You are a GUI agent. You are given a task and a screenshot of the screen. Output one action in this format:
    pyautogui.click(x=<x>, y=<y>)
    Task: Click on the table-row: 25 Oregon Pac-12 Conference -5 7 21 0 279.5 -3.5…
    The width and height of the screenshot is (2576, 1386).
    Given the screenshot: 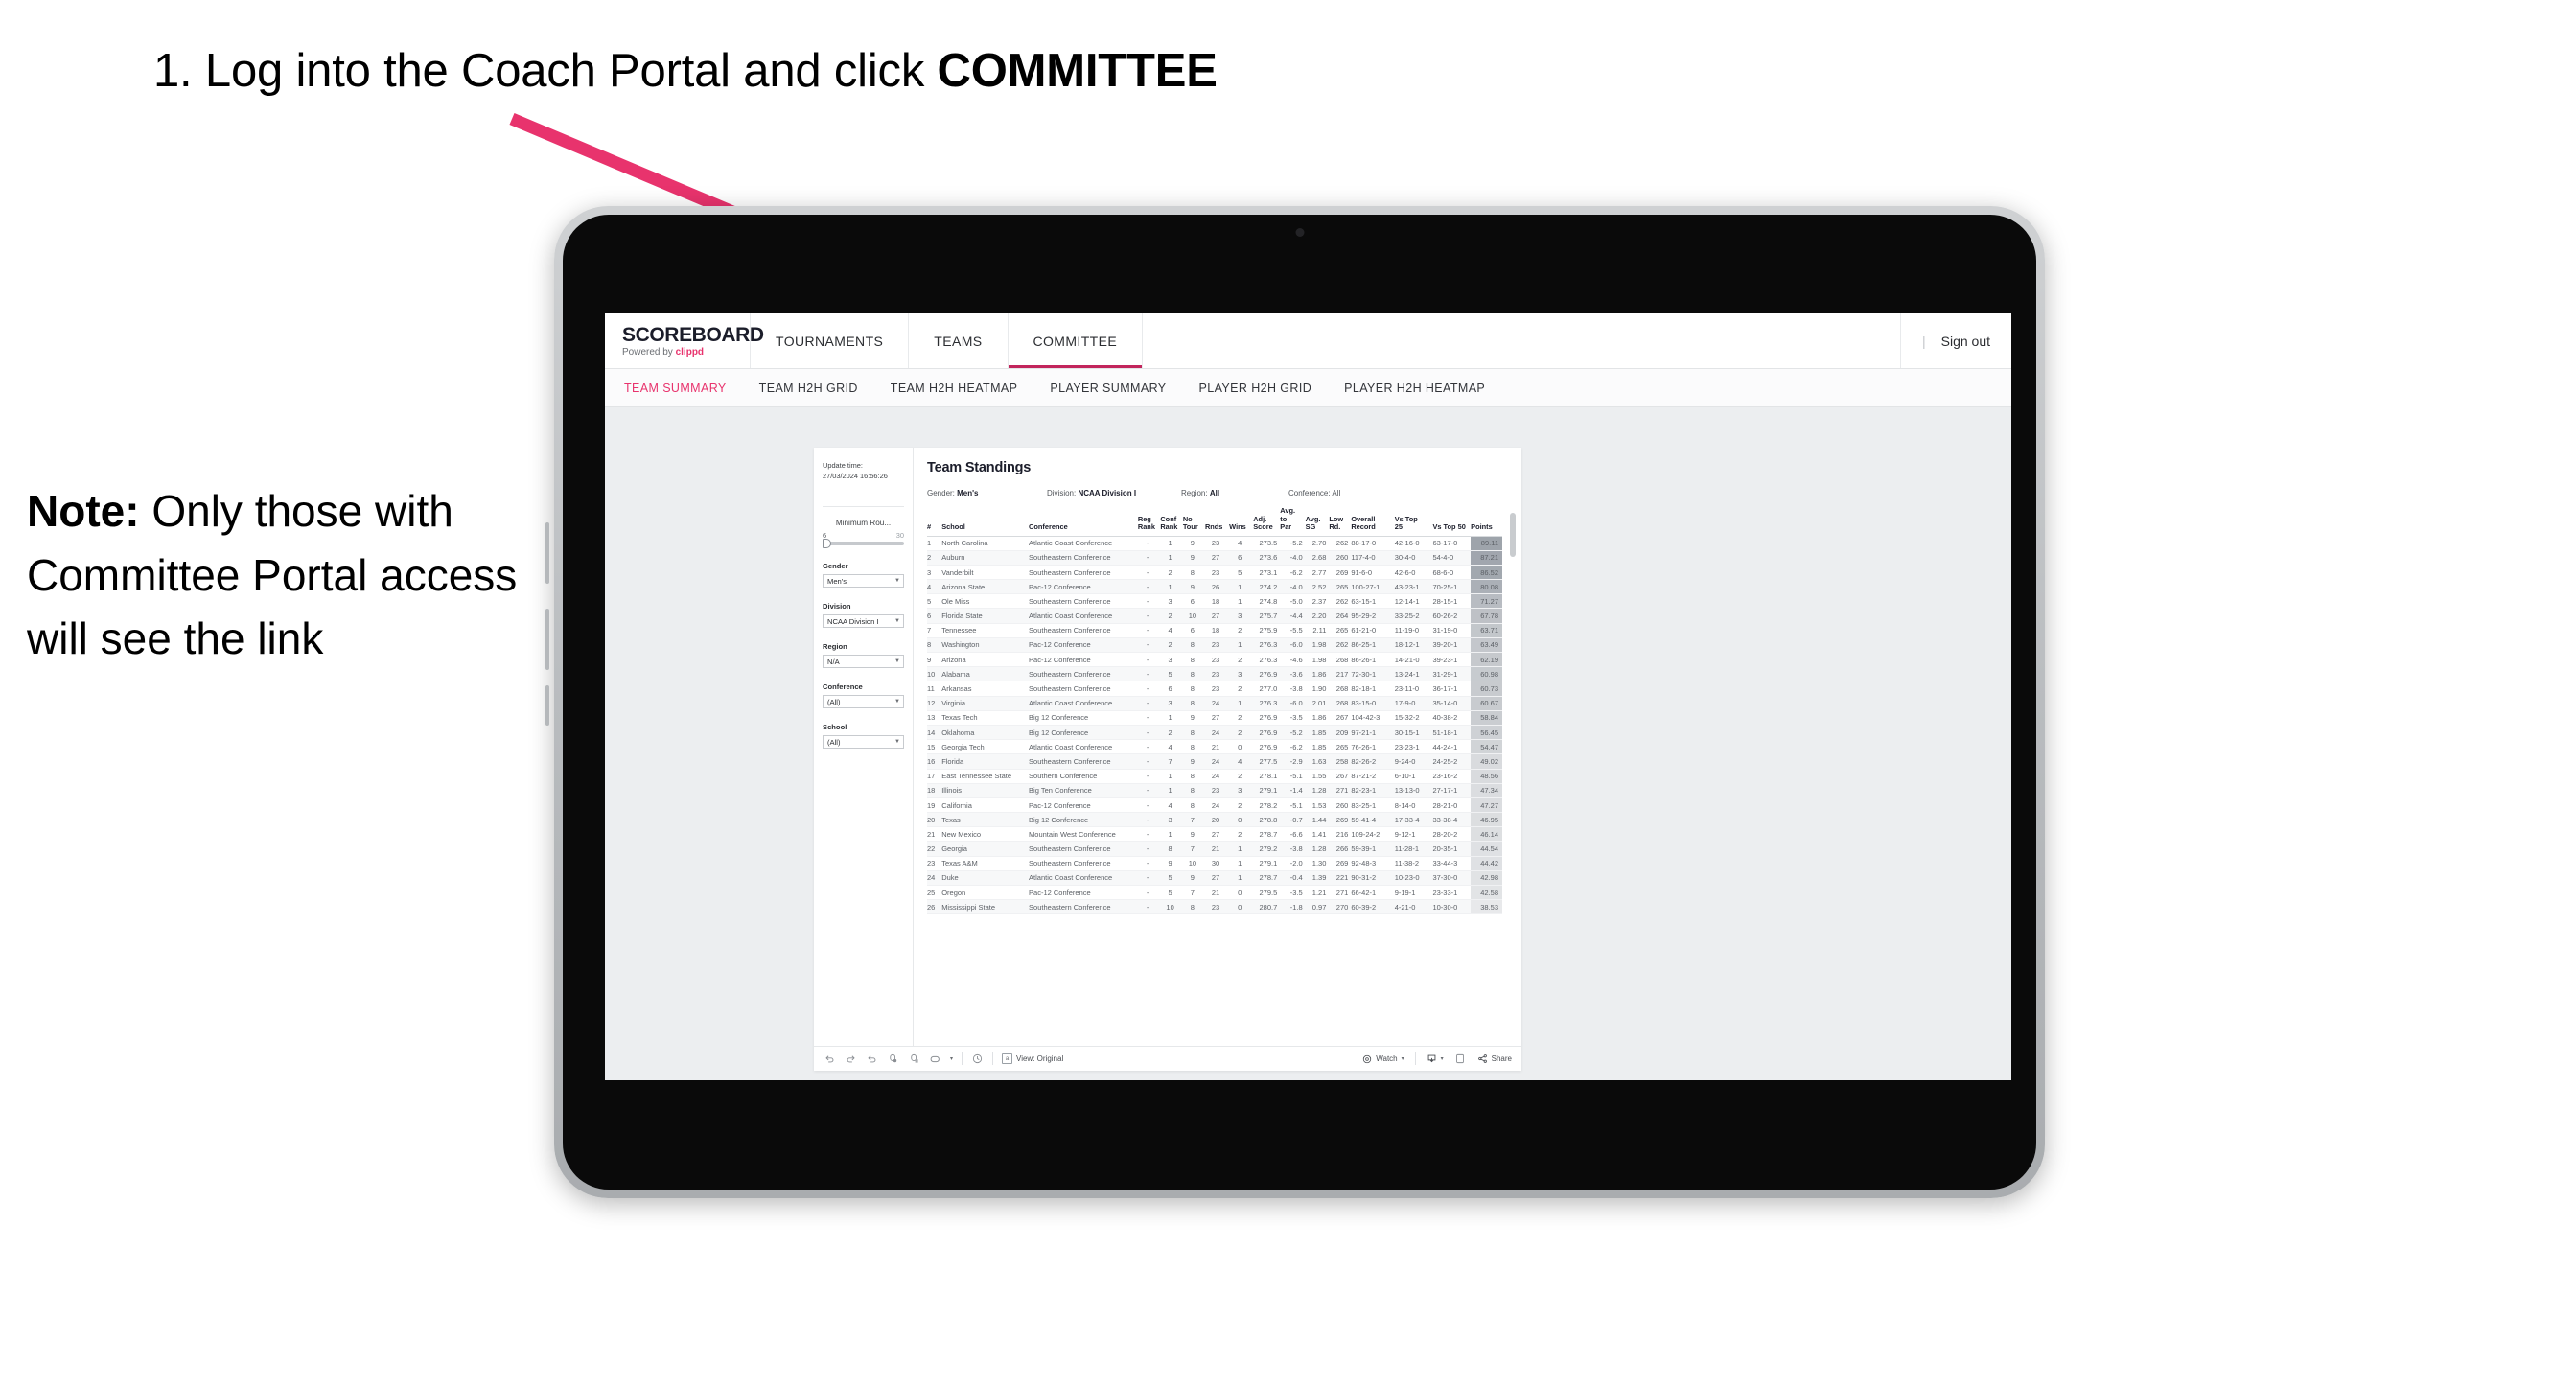 What is the action you would take?
    pyautogui.click(x=1215, y=893)
    